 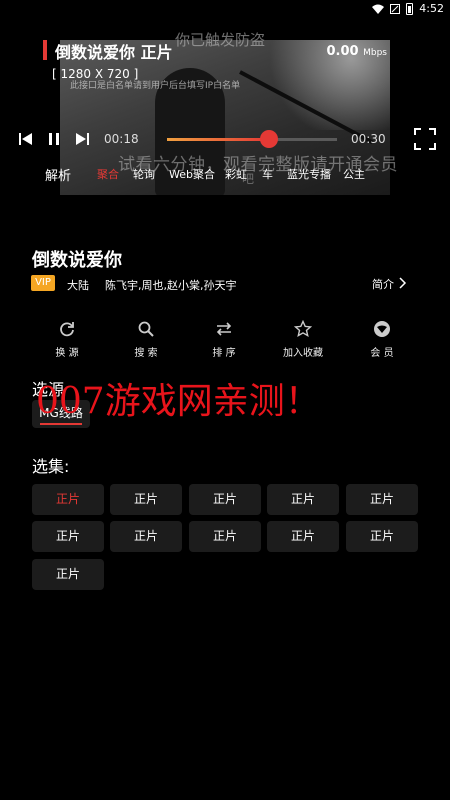 What do you see at coordinates (108, 174) in the screenshot?
I see `tab-aggregate: 聚合` at bounding box center [108, 174].